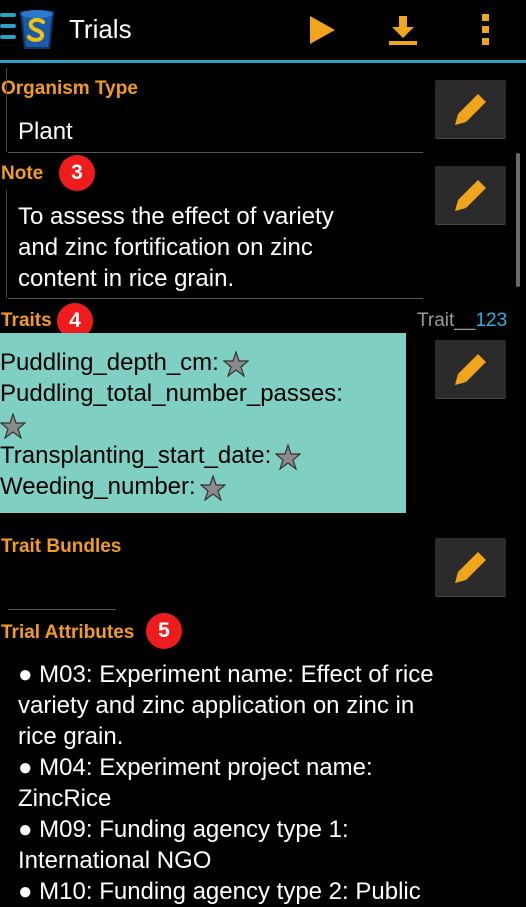 This screenshot has width=526, height=907. What do you see at coordinates (61, 546) in the screenshot?
I see `trait-bundles-label: Trait Bundles` at bounding box center [61, 546].